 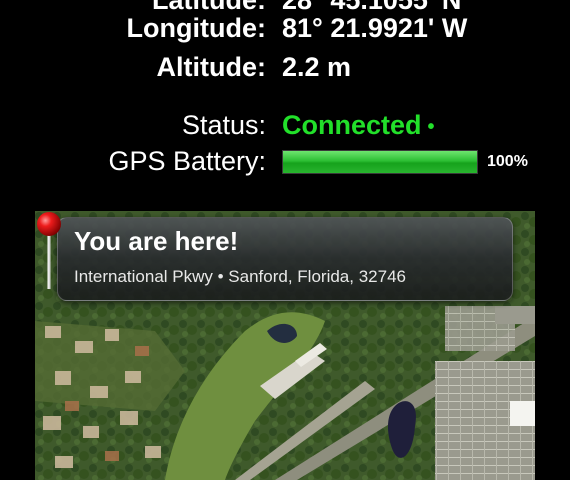 I want to click on altitude-row: Altitude: 2.2 m, so click(x=285, y=67).